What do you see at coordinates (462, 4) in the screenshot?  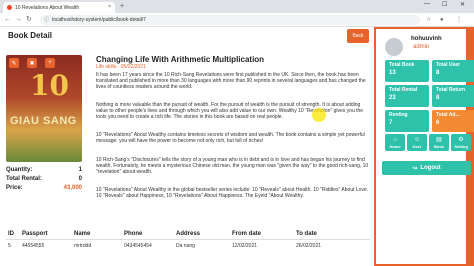 I see `close-window-button: ✕` at bounding box center [462, 4].